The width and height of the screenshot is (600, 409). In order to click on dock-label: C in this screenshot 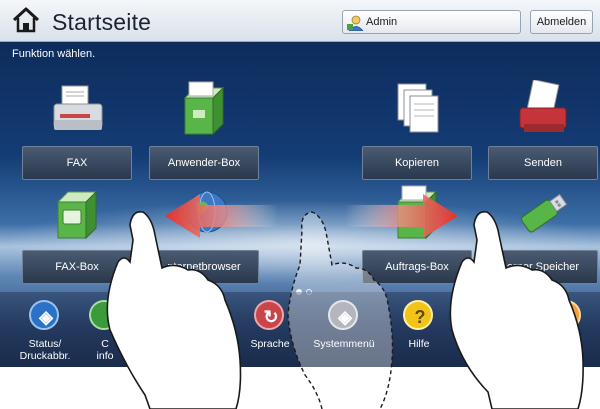, I will do `click(105, 344)`.